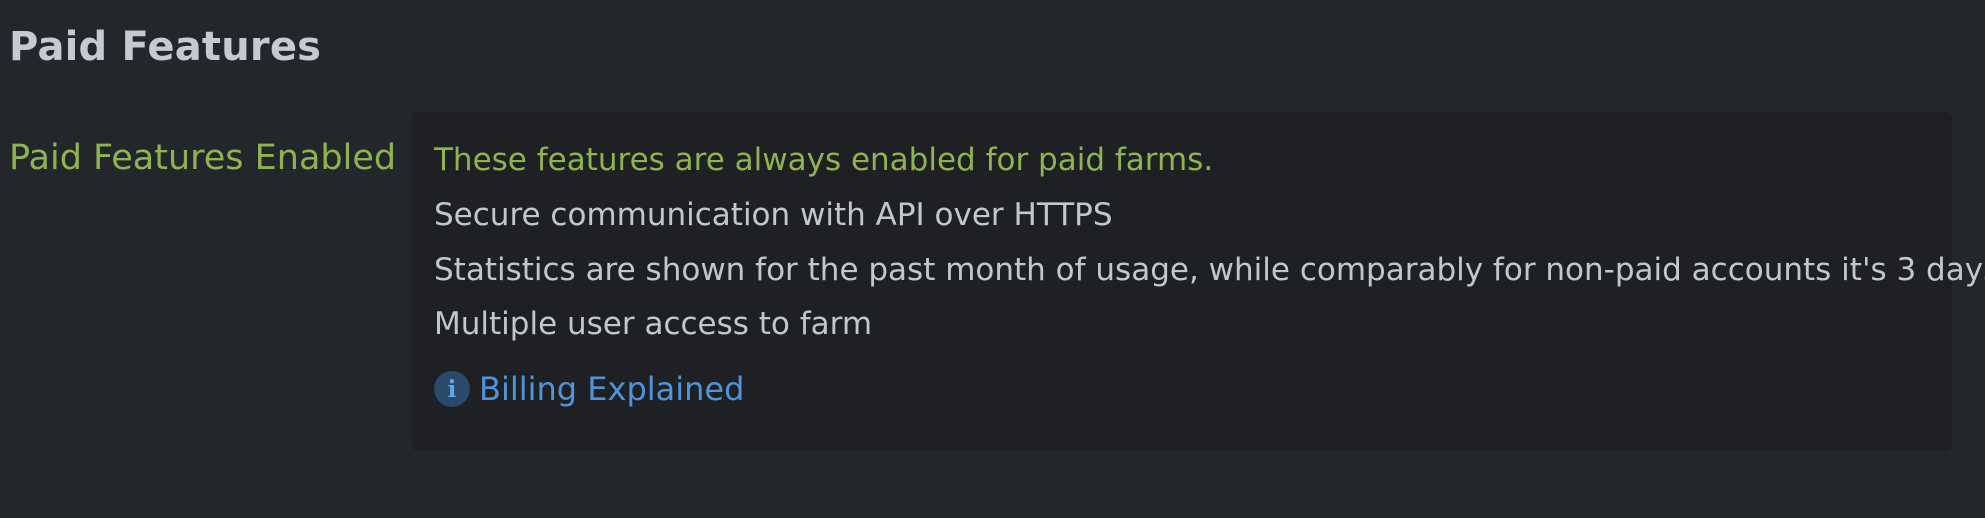 The height and width of the screenshot is (518, 1985). What do you see at coordinates (165, 47) in the screenshot?
I see `page-title: Paid Features` at bounding box center [165, 47].